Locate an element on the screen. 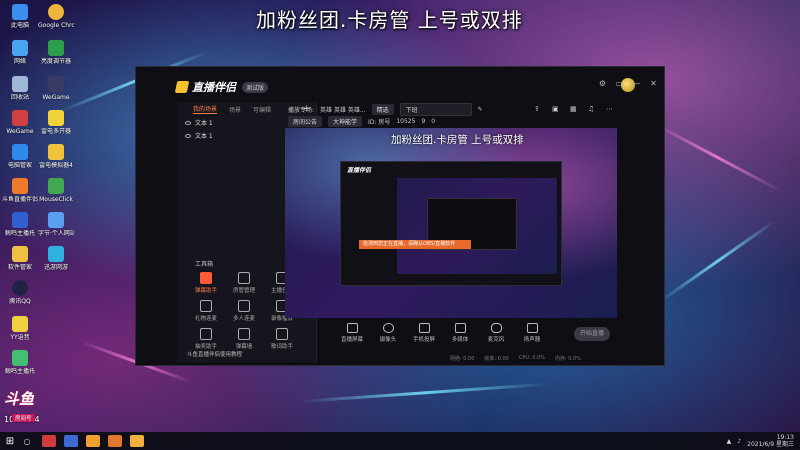  edit-icon: ✎ is located at coordinates (480, 109).